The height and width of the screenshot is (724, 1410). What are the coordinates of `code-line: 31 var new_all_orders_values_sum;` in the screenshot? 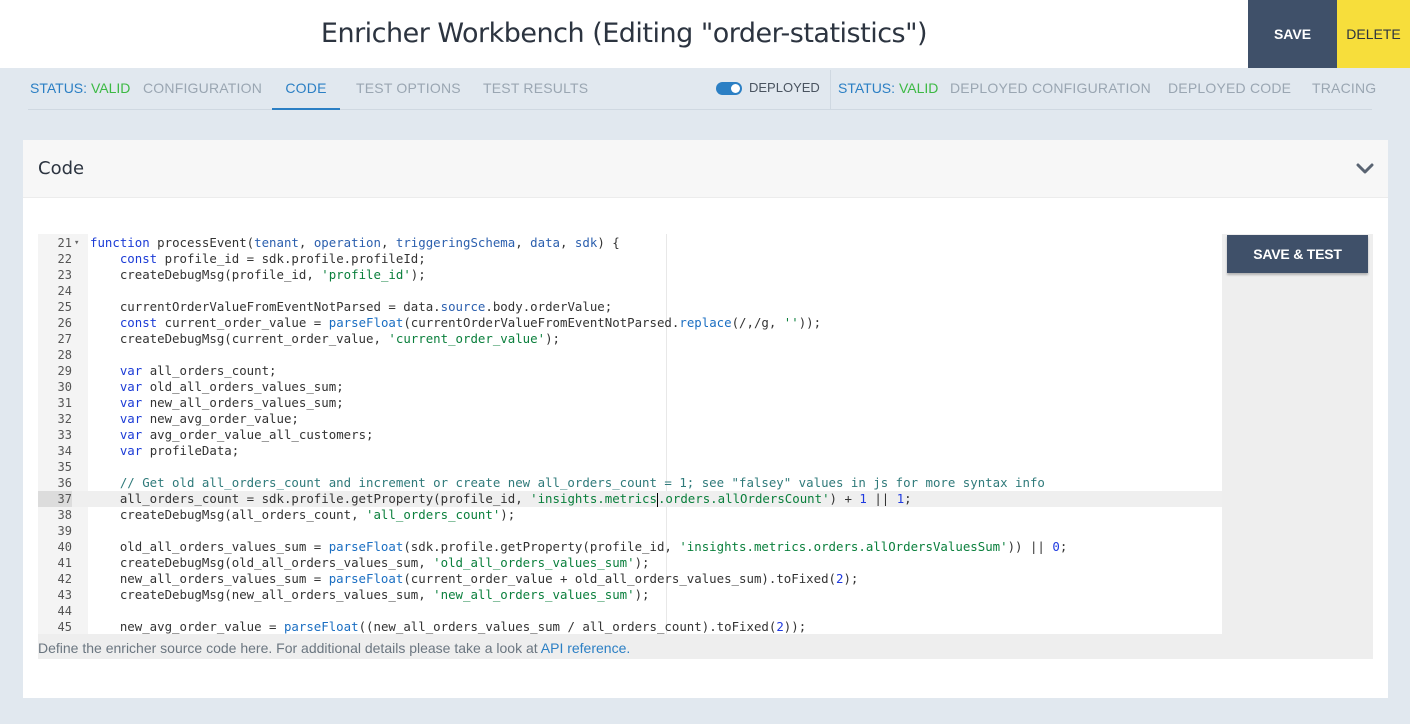 It's located at (630, 403).